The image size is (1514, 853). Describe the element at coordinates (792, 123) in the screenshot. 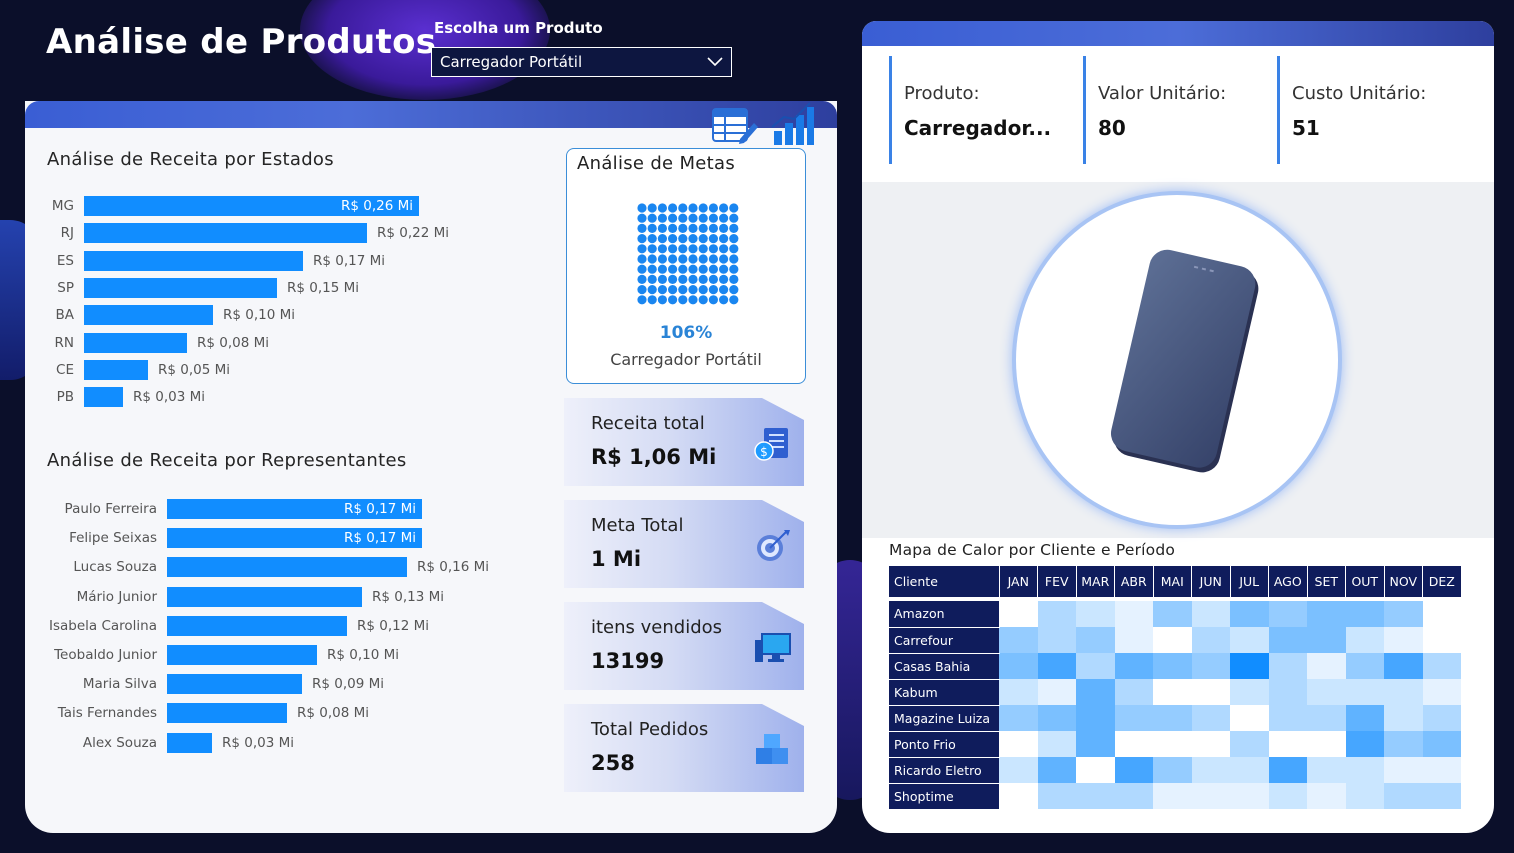

I see `bar-chart-icon` at that location.